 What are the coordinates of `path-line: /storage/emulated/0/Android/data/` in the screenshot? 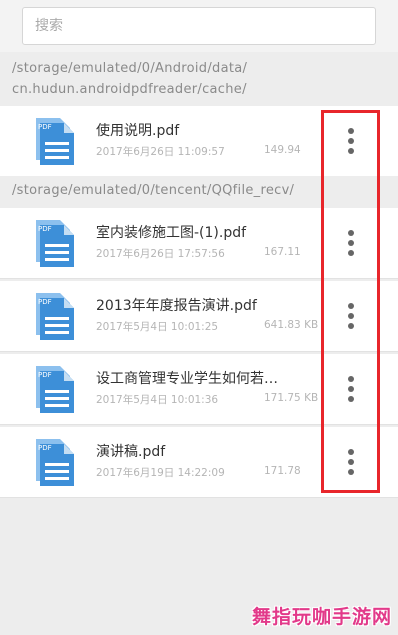 It's located at (130, 68).